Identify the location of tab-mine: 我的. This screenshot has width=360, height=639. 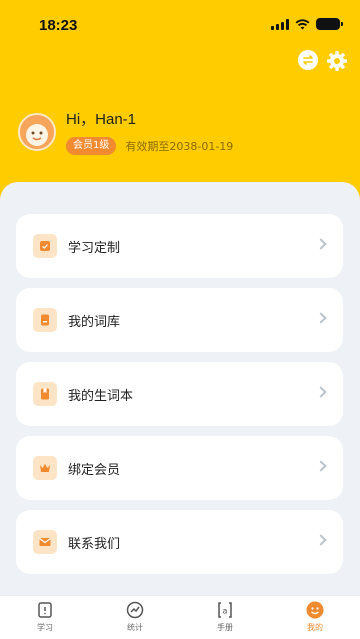
(315, 617).